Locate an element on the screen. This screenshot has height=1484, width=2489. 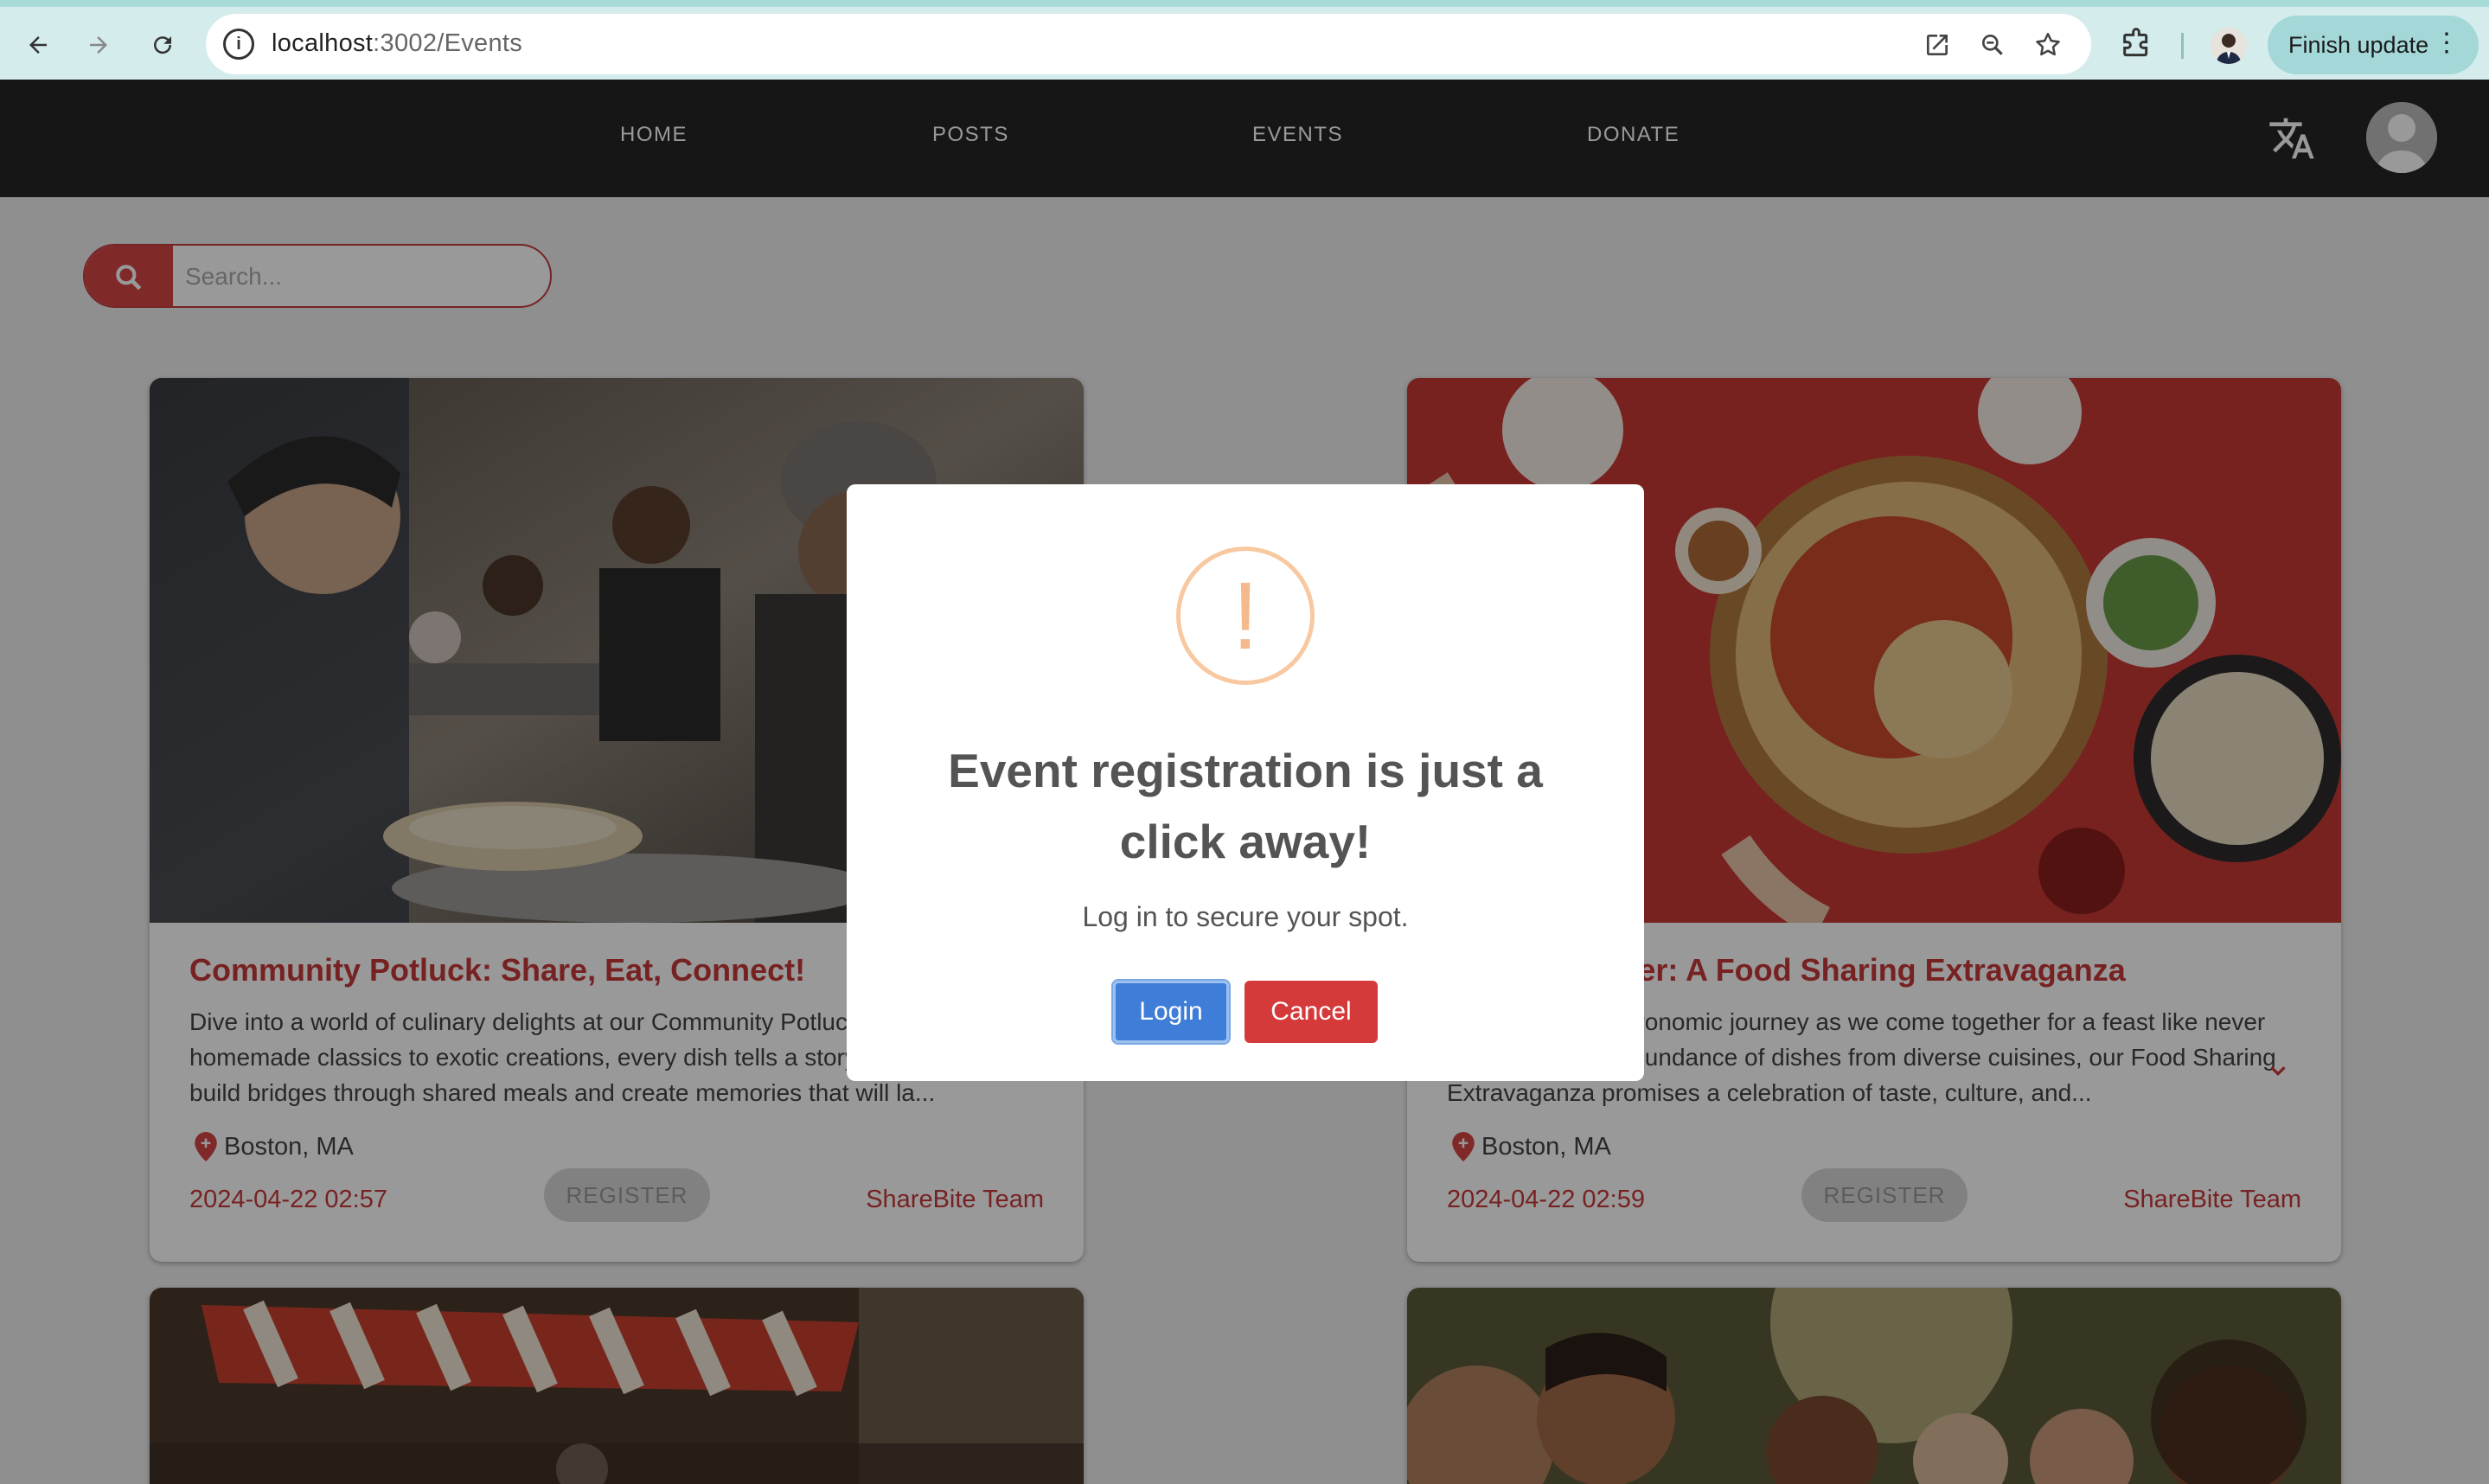
back-icon is located at coordinates (38, 45).